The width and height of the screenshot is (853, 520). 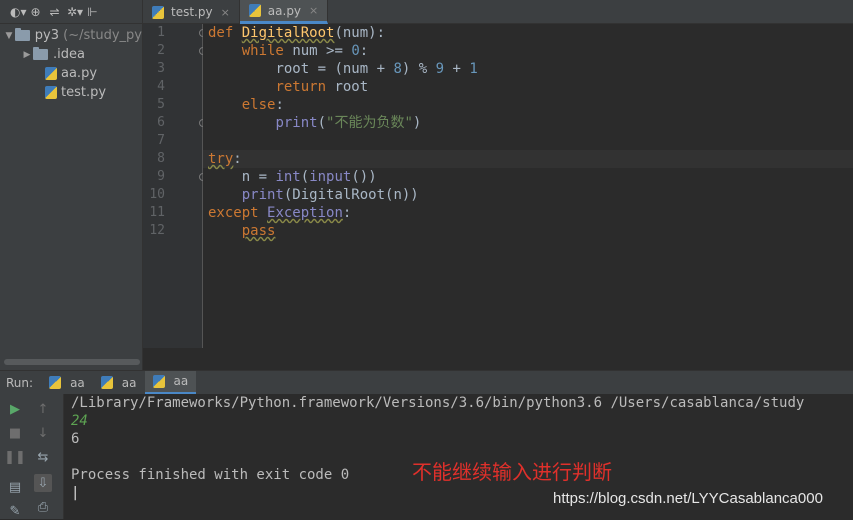 What do you see at coordinates (426, 382) in the screenshot?
I see `run-toolbar: Run: aa aa aa` at bounding box center [426, 382].